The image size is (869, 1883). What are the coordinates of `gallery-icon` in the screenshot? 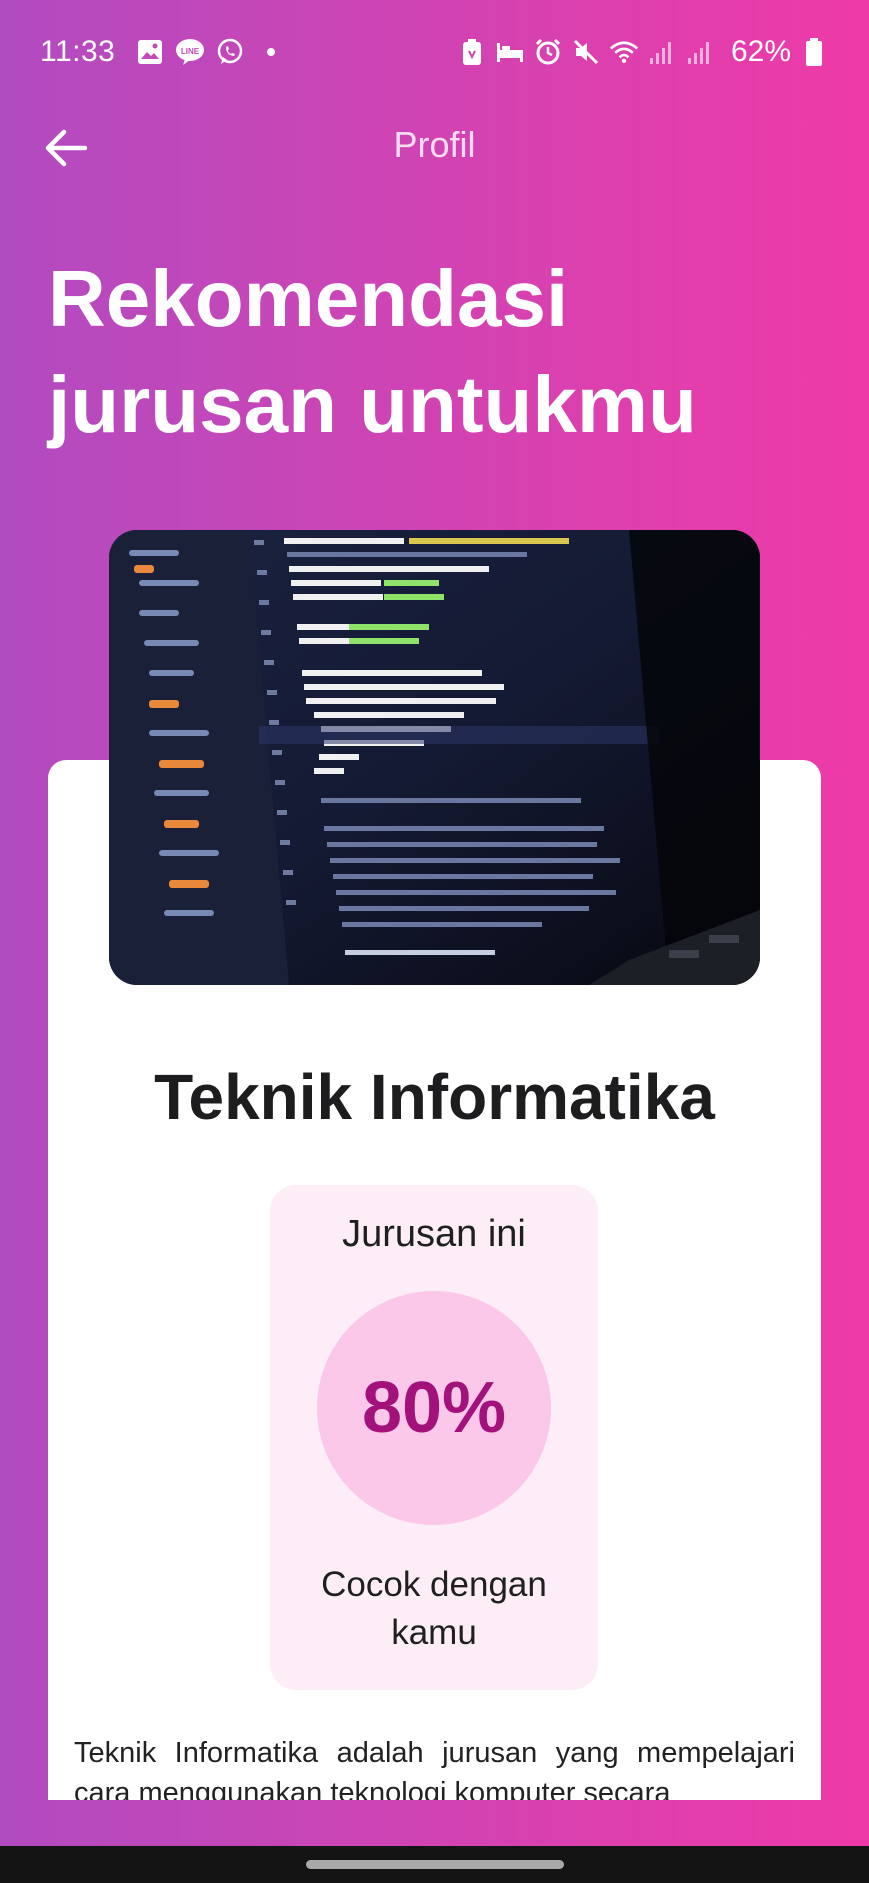 It's located at (150, 52).